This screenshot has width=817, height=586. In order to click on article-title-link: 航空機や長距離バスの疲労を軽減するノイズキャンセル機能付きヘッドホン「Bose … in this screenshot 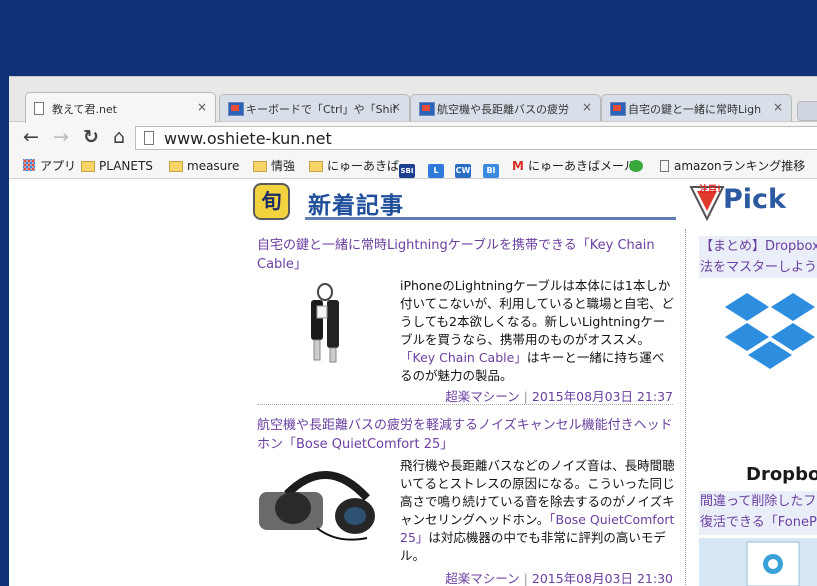, I will do `click(465, 435)`.